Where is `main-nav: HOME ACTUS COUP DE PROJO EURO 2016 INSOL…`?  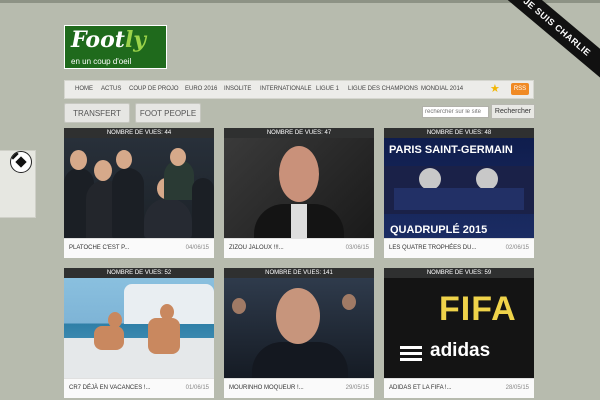
main-nav: HOME ACTUS COUP DE PROJO EURO 2016 INSOL… is located at coordinates (299, 89).